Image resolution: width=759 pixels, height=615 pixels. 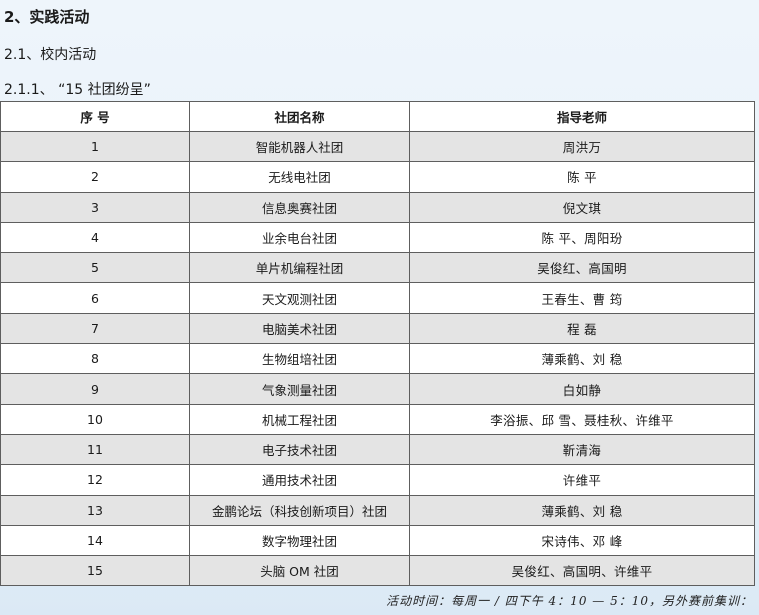 I want to click on cell-teacher: 许维平, so click(x=582, y=480).